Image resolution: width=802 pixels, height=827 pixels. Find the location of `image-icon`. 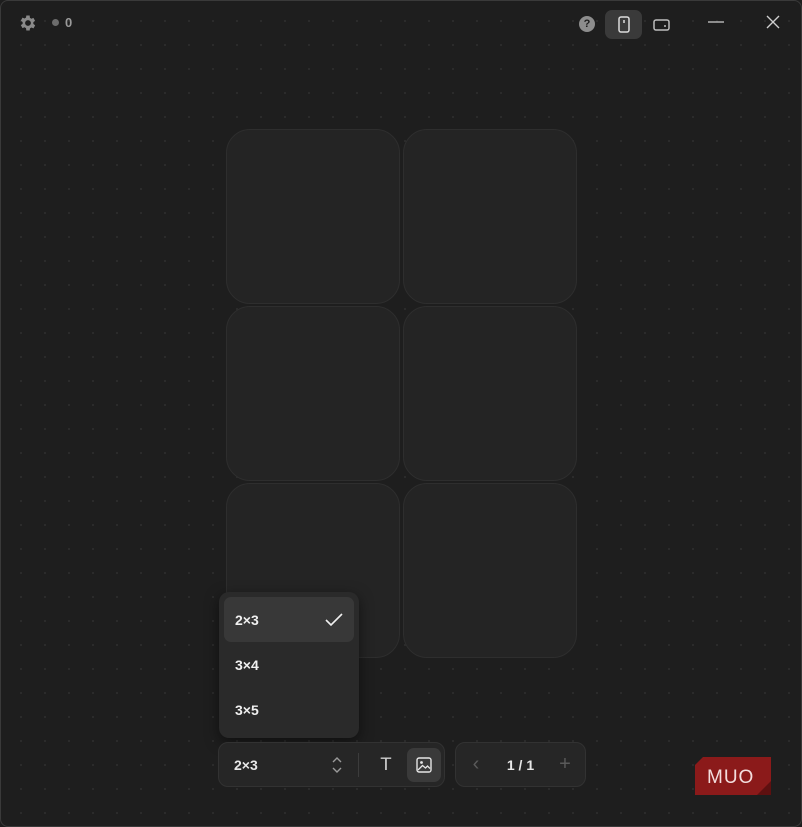

image-icon is located at coordinates (424, 764).